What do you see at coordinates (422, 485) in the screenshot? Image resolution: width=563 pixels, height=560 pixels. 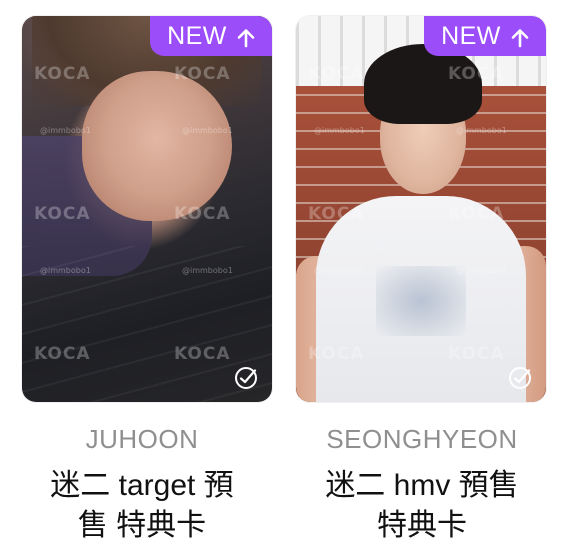 I see `photocard-title-line: 迷二 hmv 預售` at bounding box center [422, 485].